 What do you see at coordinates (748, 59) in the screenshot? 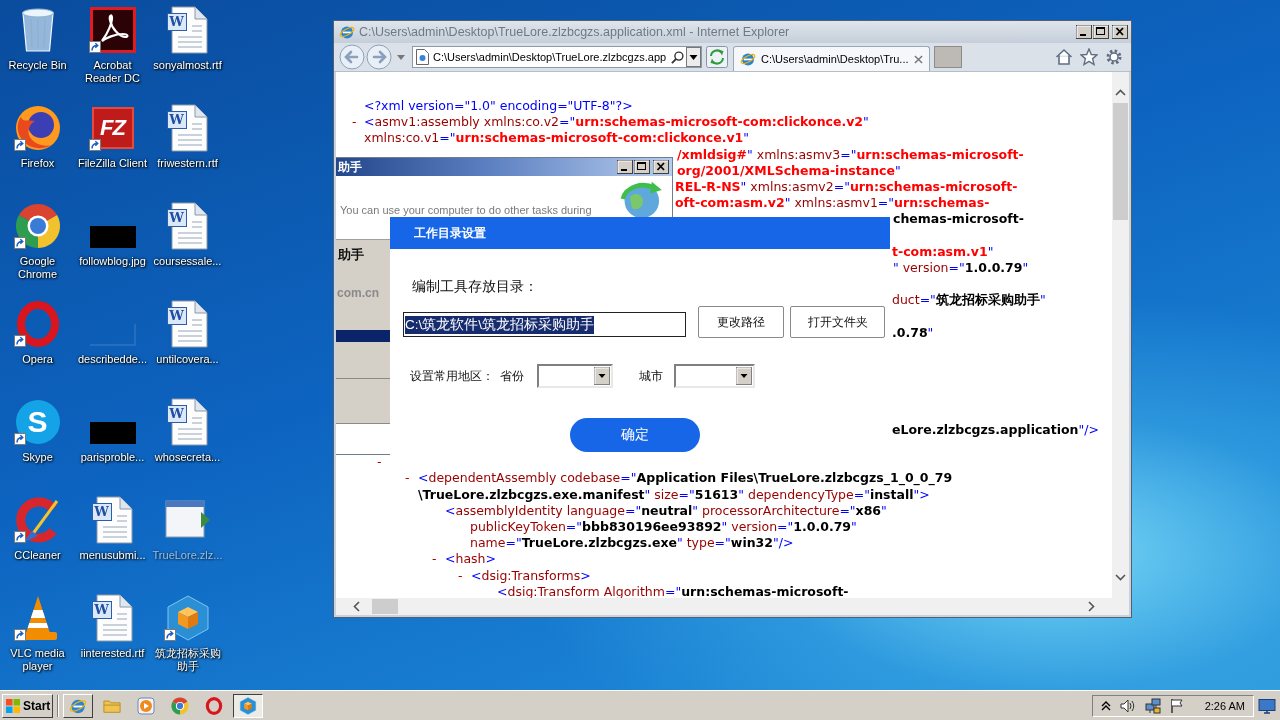
I see `browser-icon` at bounding box center [748, 59].